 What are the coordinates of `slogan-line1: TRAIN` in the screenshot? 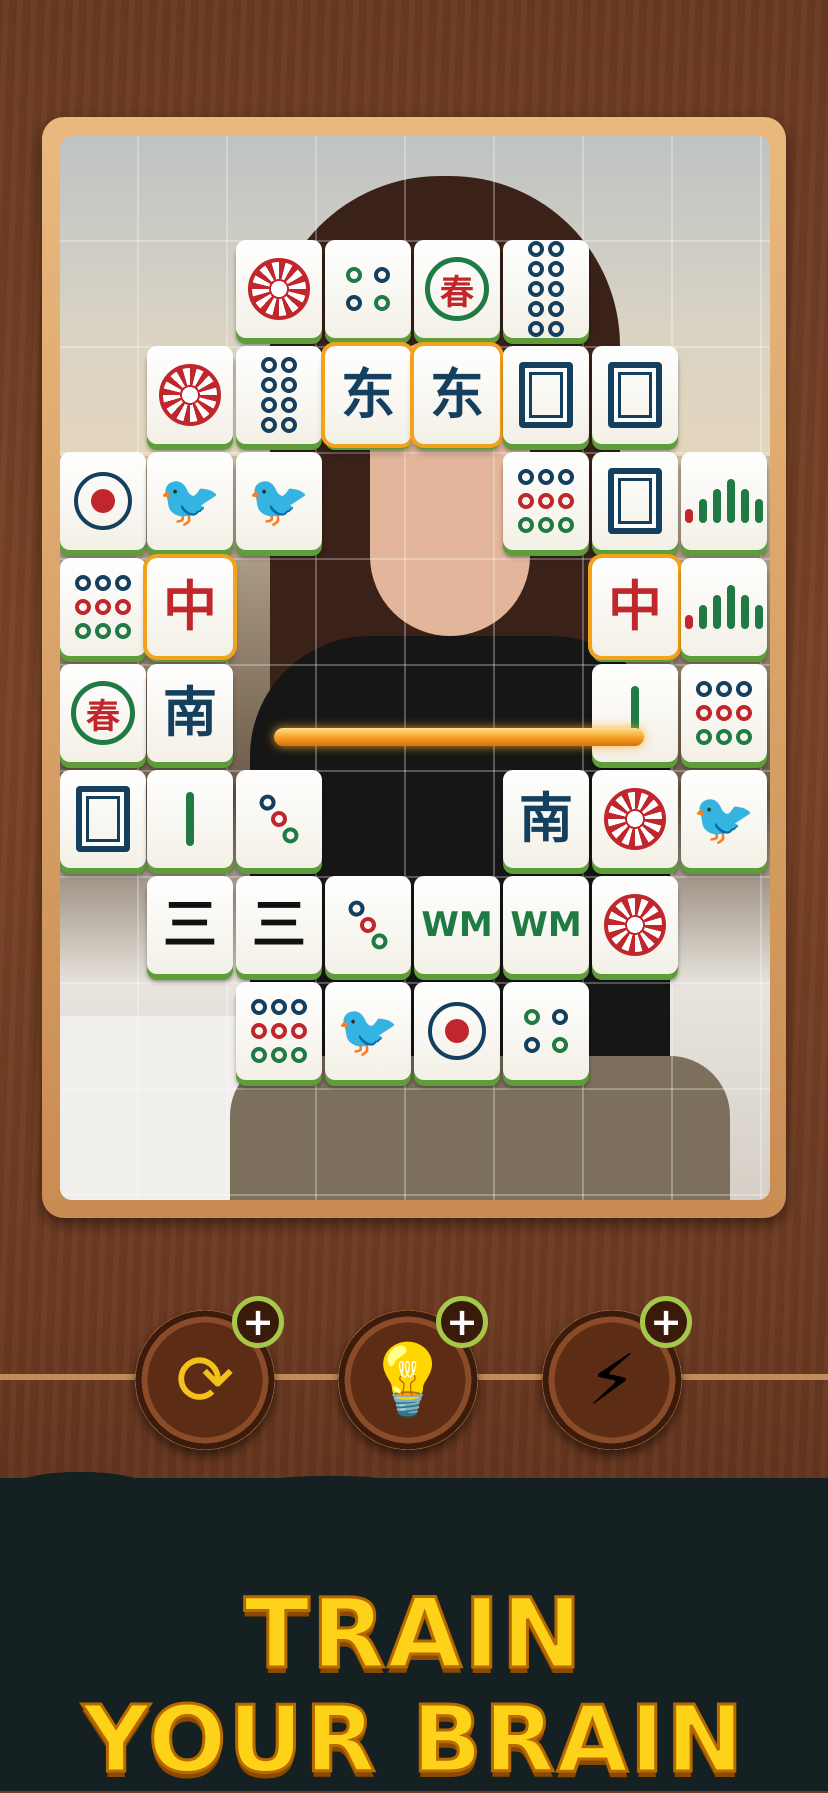 It's located at (413, 1634).